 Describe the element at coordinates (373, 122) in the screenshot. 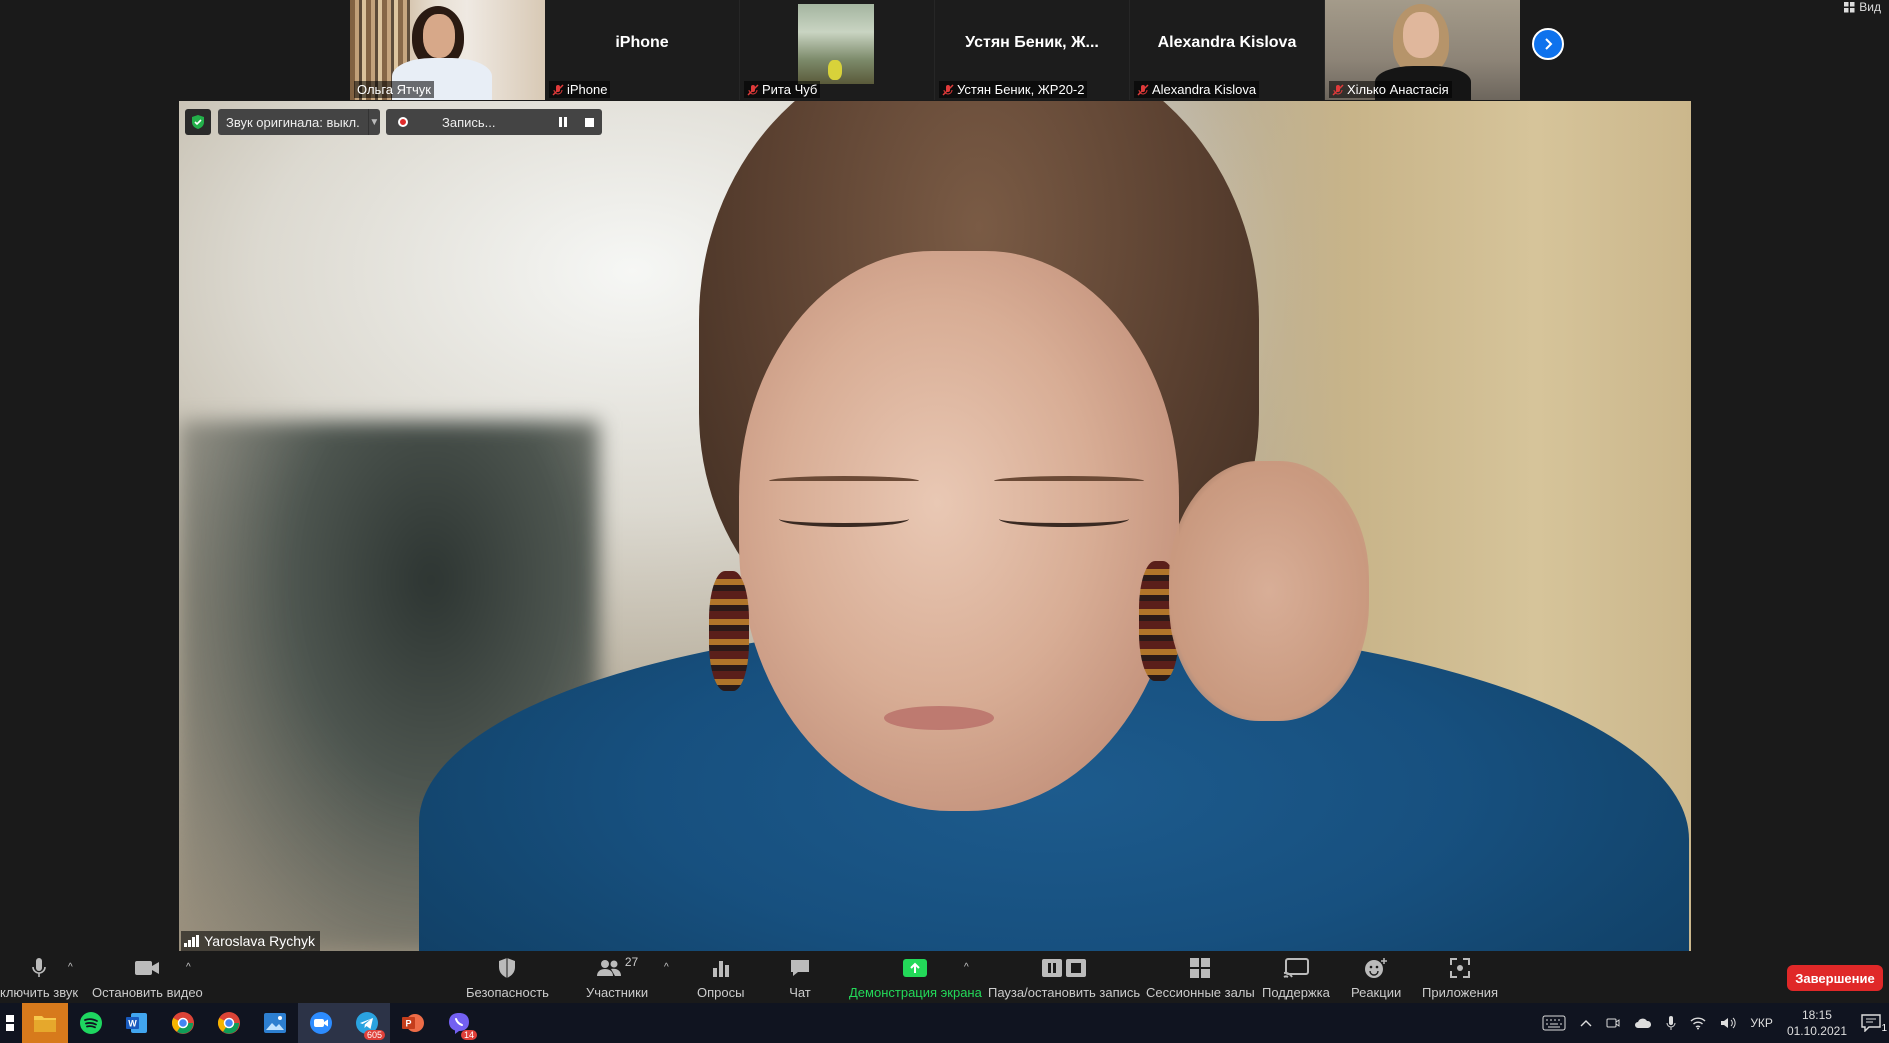

I see `chevron-down-icon: ▼` at that location.